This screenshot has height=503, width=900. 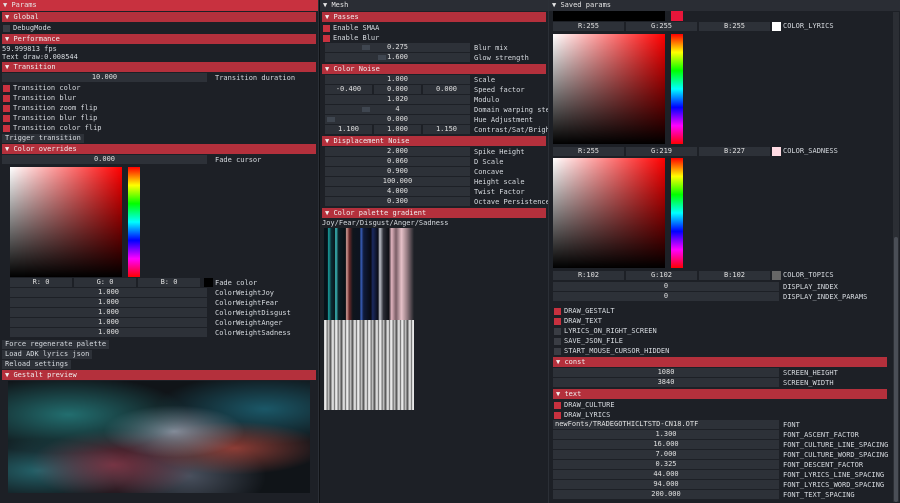 What do you see at coordinates (105, 282) in the screenshot?
I see `fade-color-g-field: G: 0` at bounding box center [105, 282].